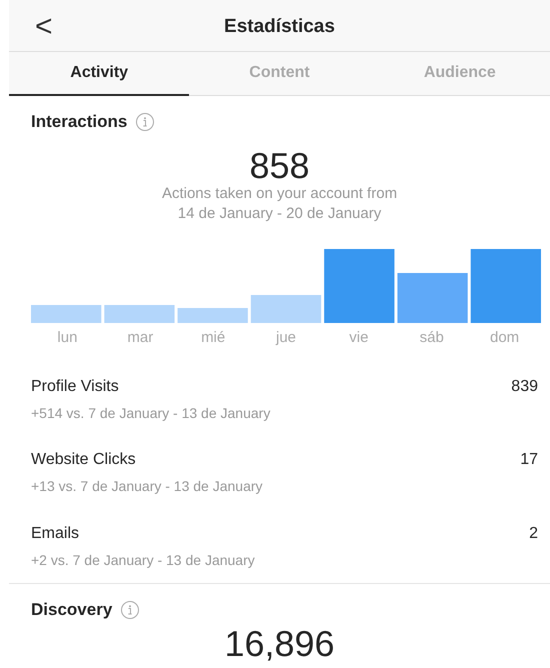  Describe the element at coordinates (143, 560) in the screenshot. I see `metric-comparison: +2 vs. 7 de January - 13 de January` at that location.